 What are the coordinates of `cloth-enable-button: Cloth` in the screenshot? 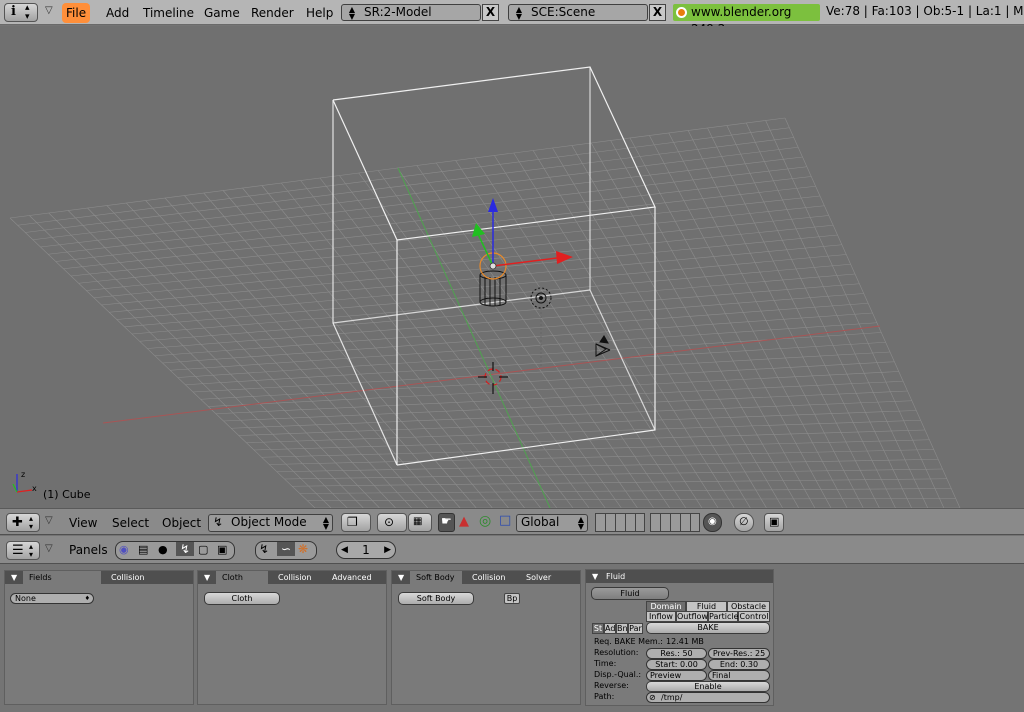 It's located at (242, 598).